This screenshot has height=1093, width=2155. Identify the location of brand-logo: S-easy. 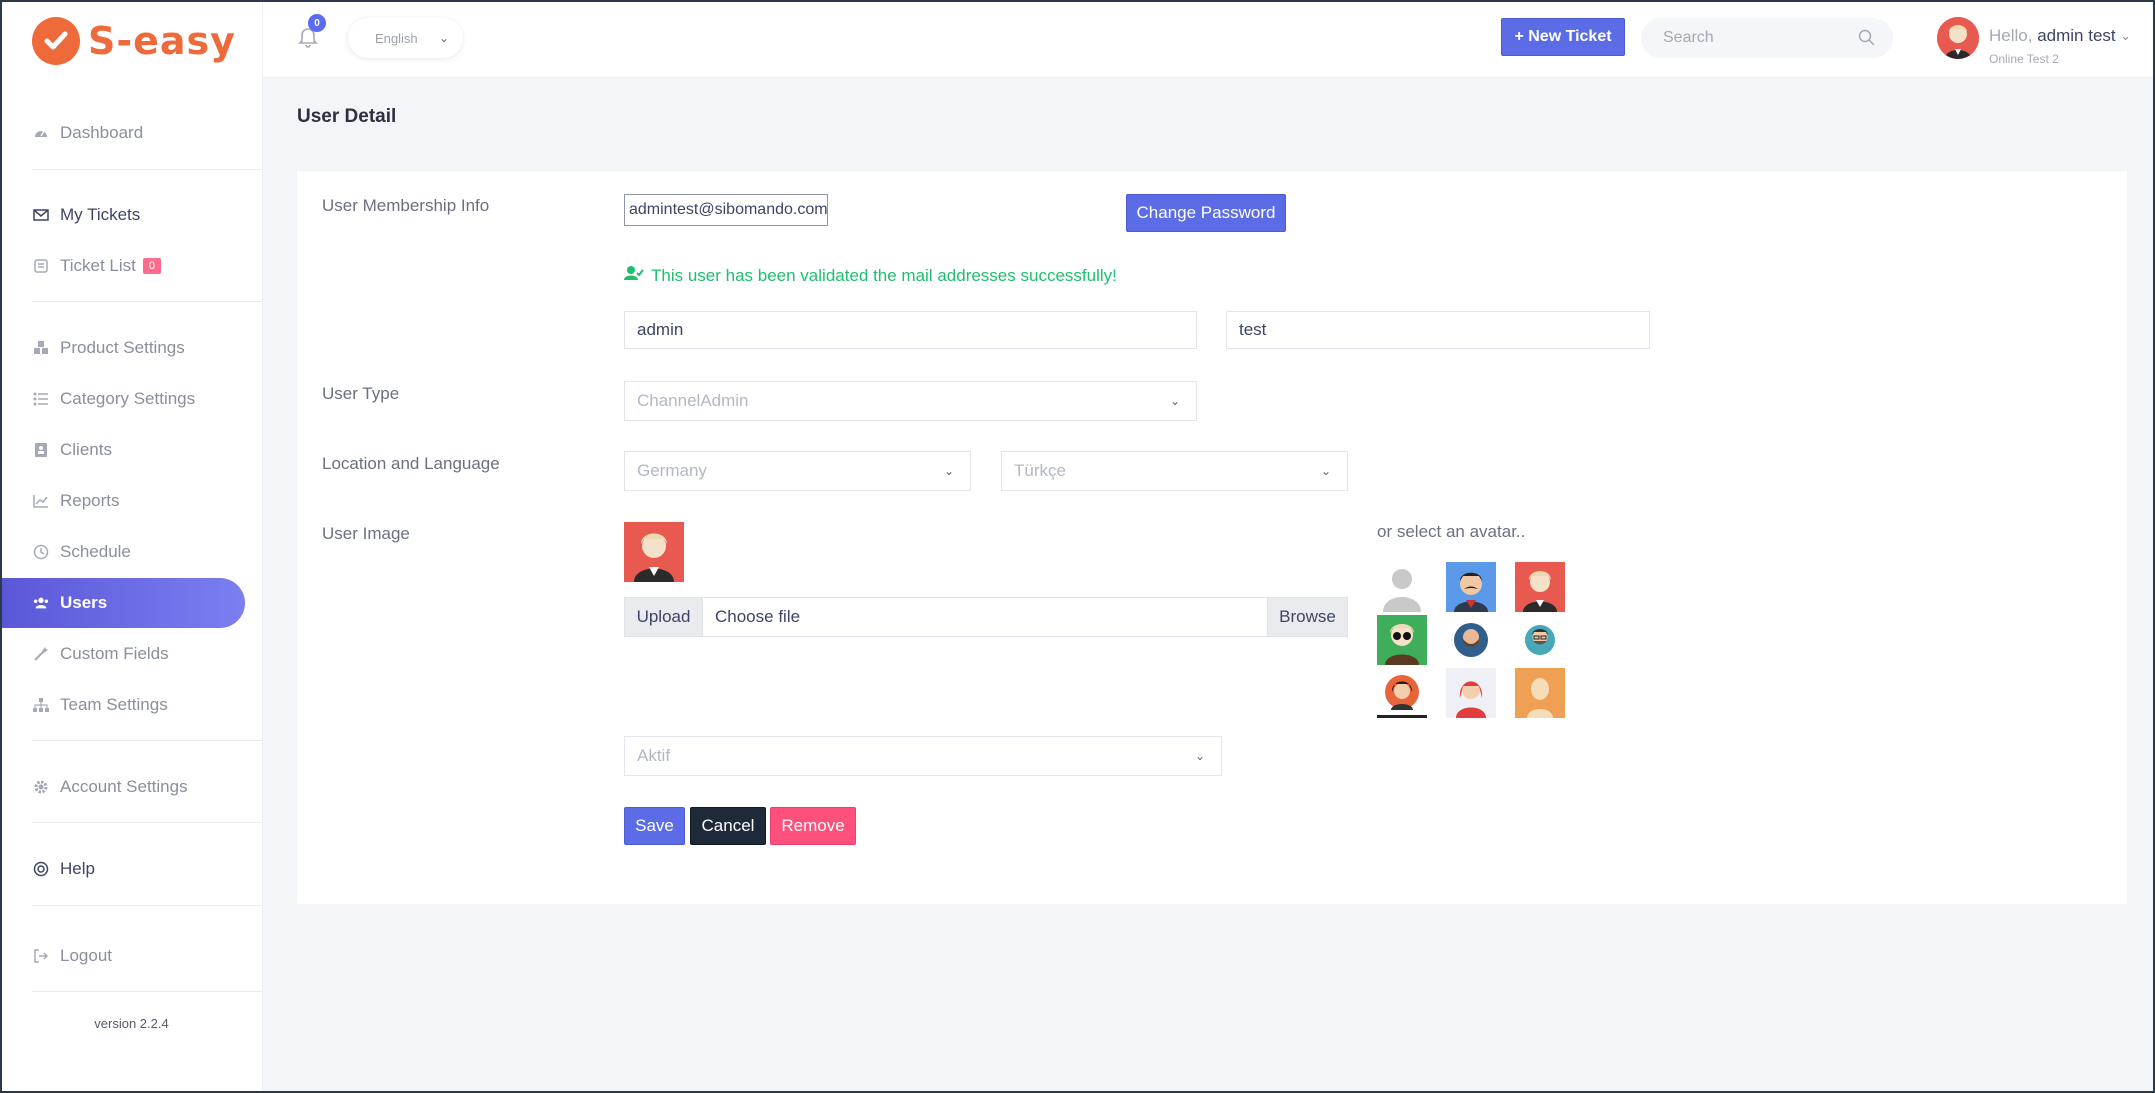
(134, 41).